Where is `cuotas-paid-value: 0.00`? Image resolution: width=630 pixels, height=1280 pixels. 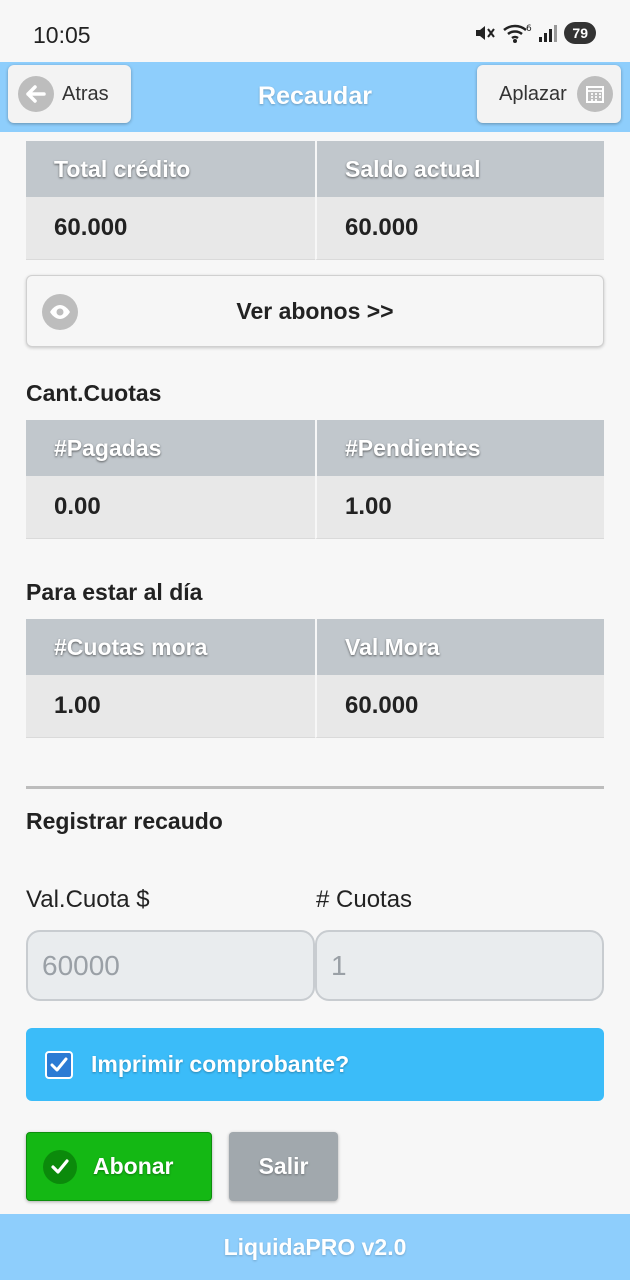 cuotas-paid-value: 0.00 is located at coordinates (170, 507).